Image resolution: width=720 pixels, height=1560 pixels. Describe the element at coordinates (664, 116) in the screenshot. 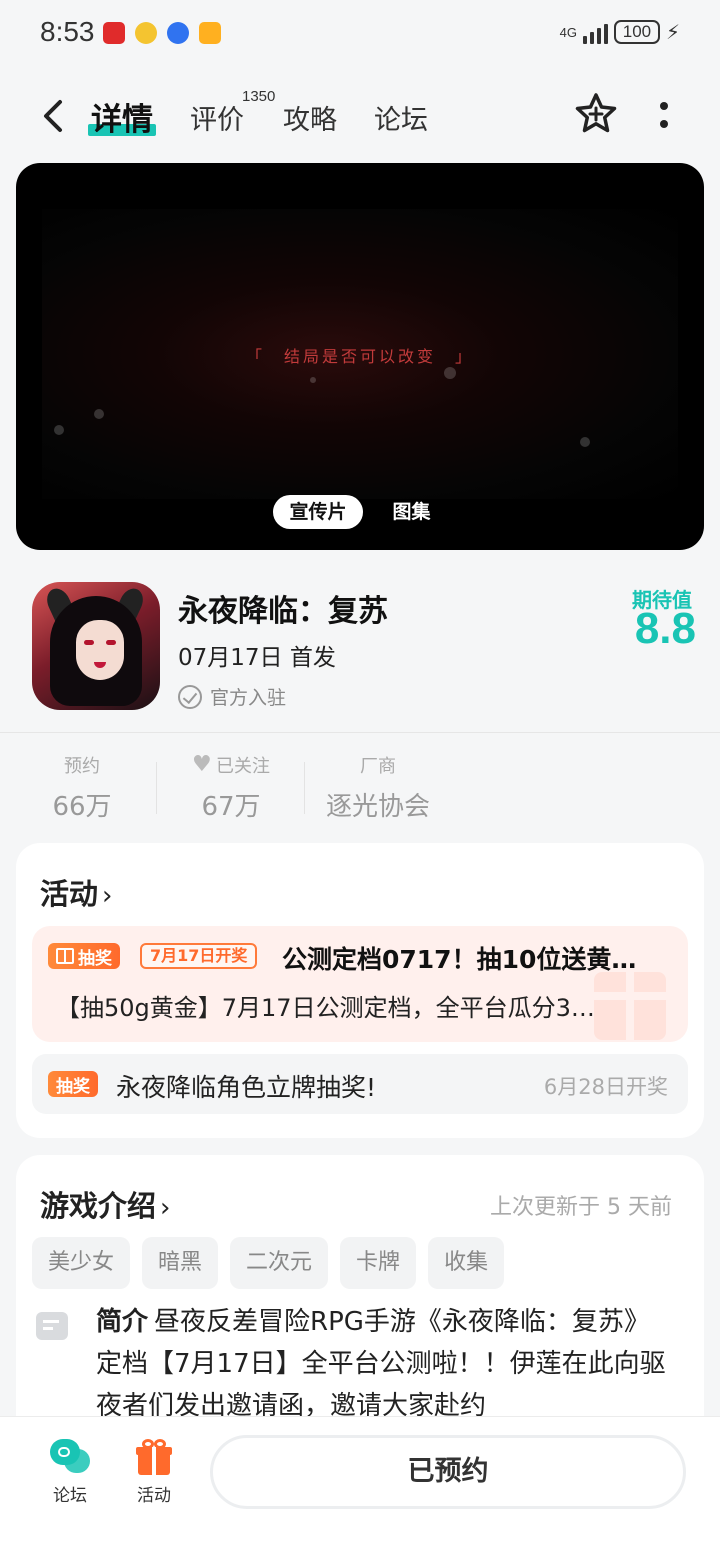

I see `more-options-button` at that location.